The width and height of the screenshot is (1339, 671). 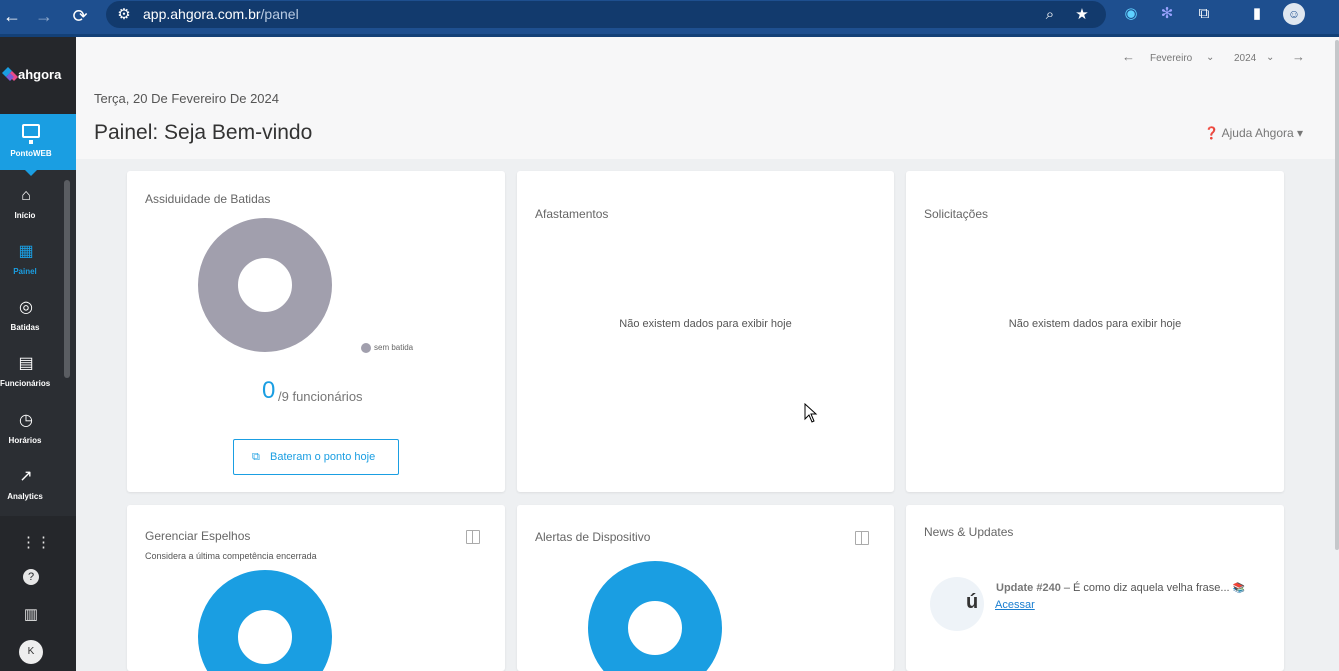 I want to click on news-access-link: Acessar, so click(x=1015, y=605).